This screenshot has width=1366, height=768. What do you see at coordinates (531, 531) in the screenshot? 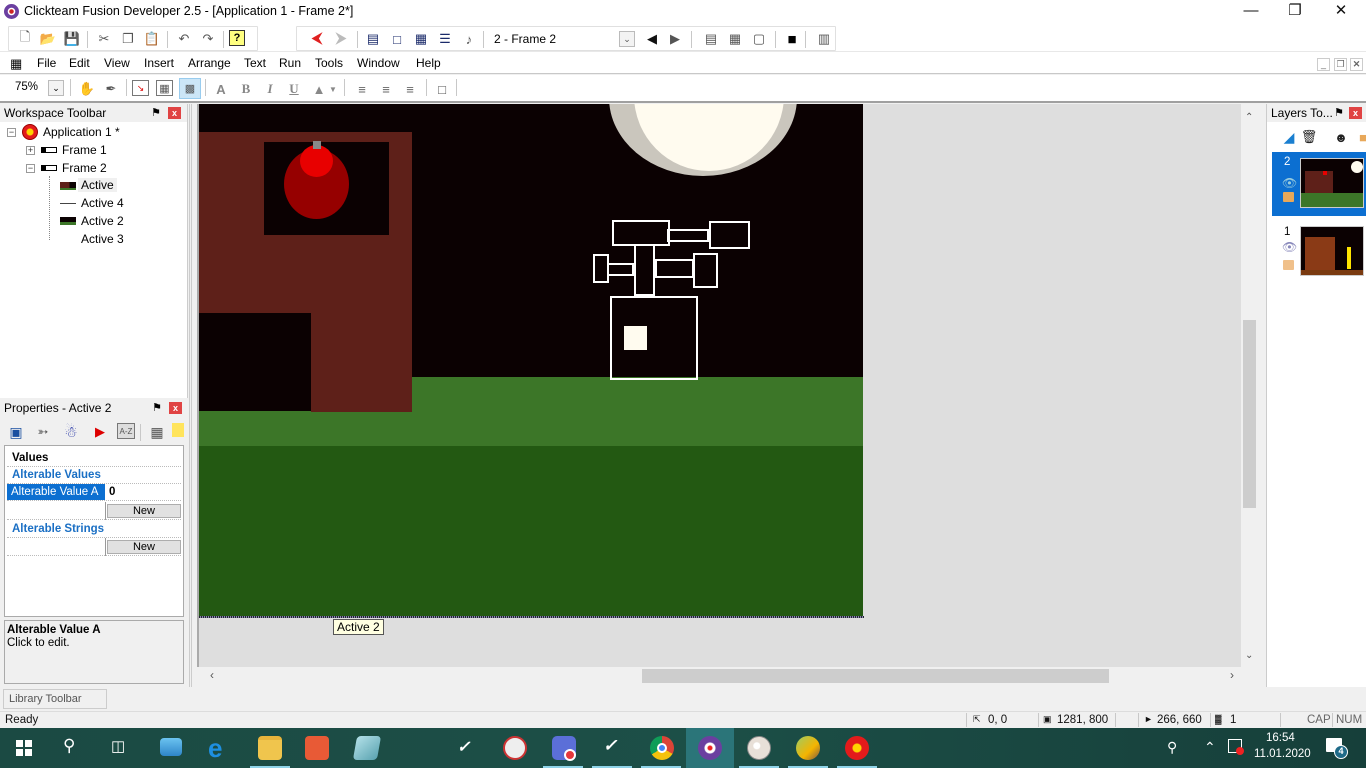
I see `grass-dark` at bounding box center [531, 531].